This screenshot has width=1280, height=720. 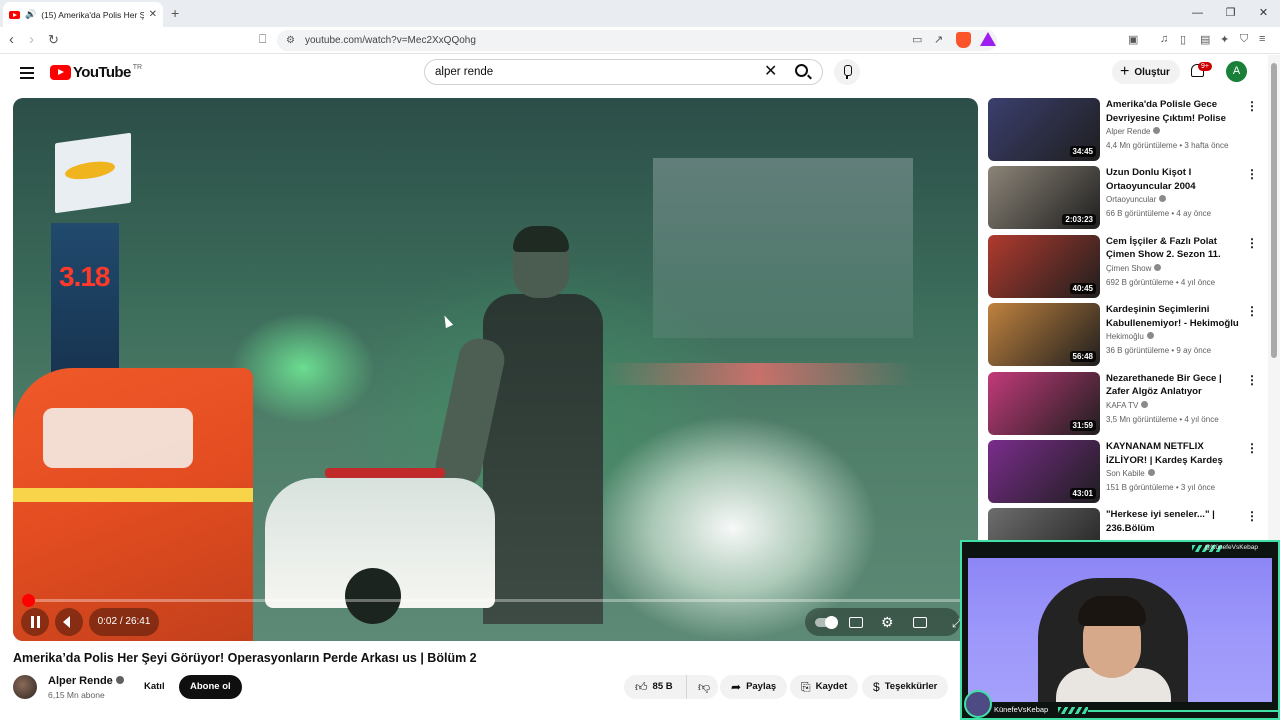 What do you see at coordinates (86, 681) in the screenshot?
I see `channel-name: Alper Rende` at bounding box center [86, 681].